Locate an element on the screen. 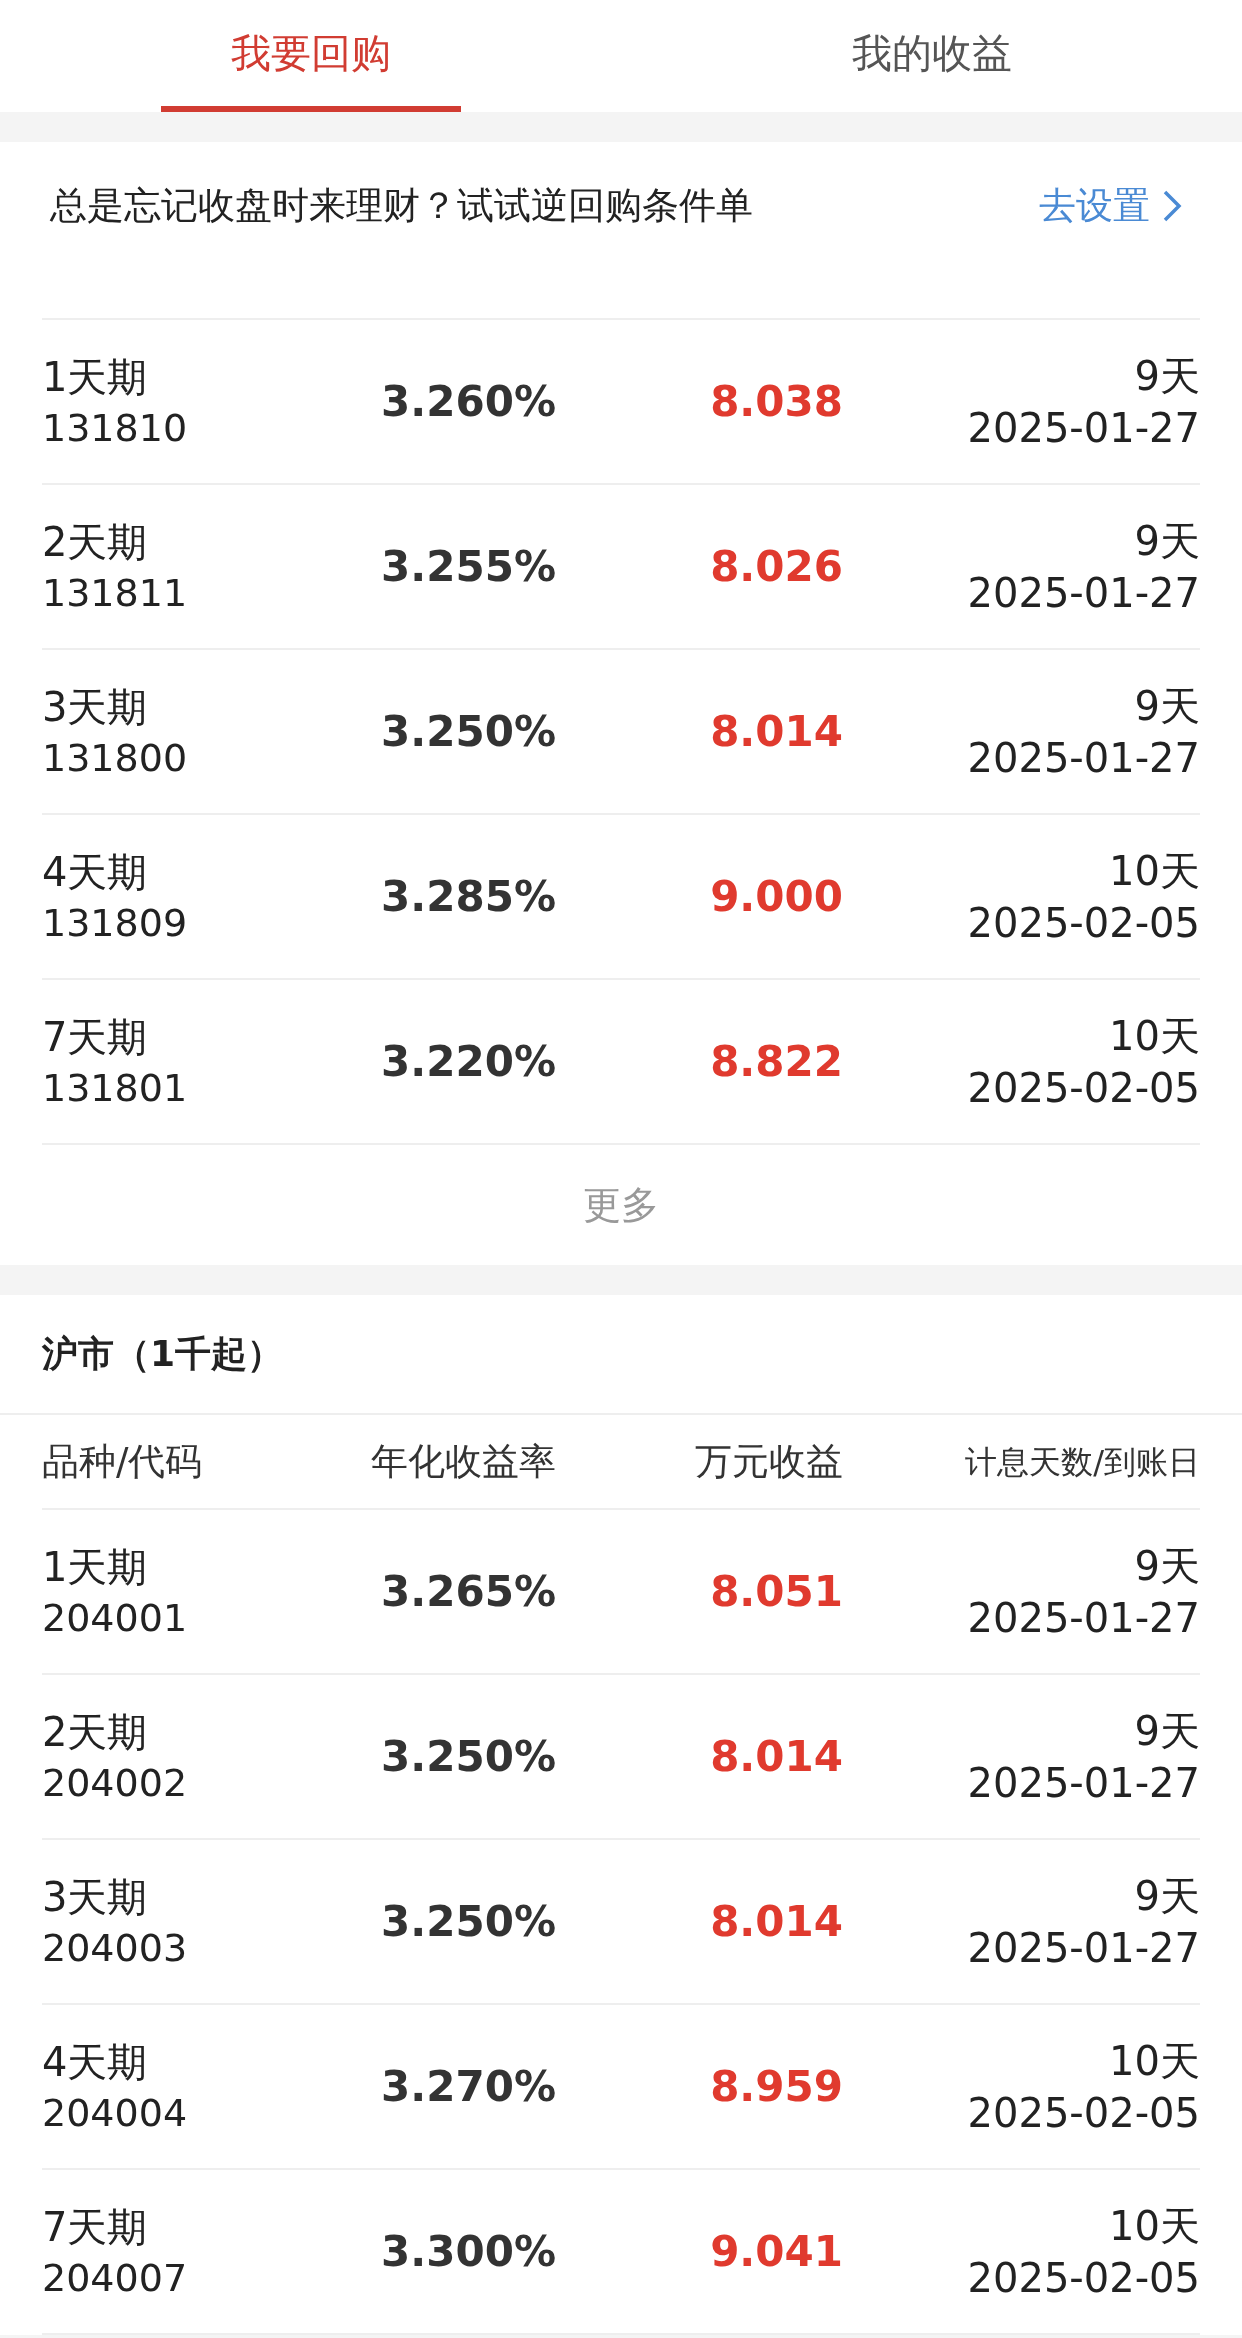 Image resolution: width=1242 pixels, height=2338 pixels. product-code: 131811 is located at coordinates (115, 592).